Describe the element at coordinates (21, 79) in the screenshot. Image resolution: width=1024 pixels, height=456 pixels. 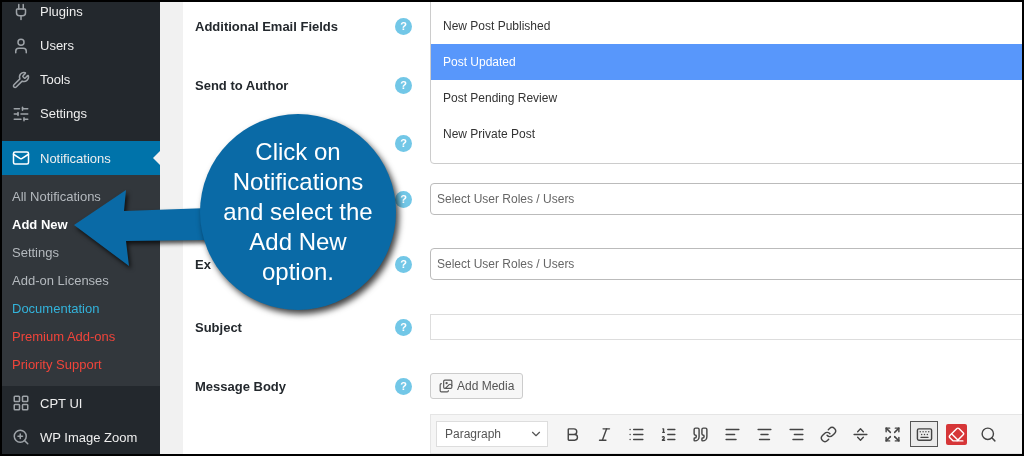
I see `wrench-icon` at that location.